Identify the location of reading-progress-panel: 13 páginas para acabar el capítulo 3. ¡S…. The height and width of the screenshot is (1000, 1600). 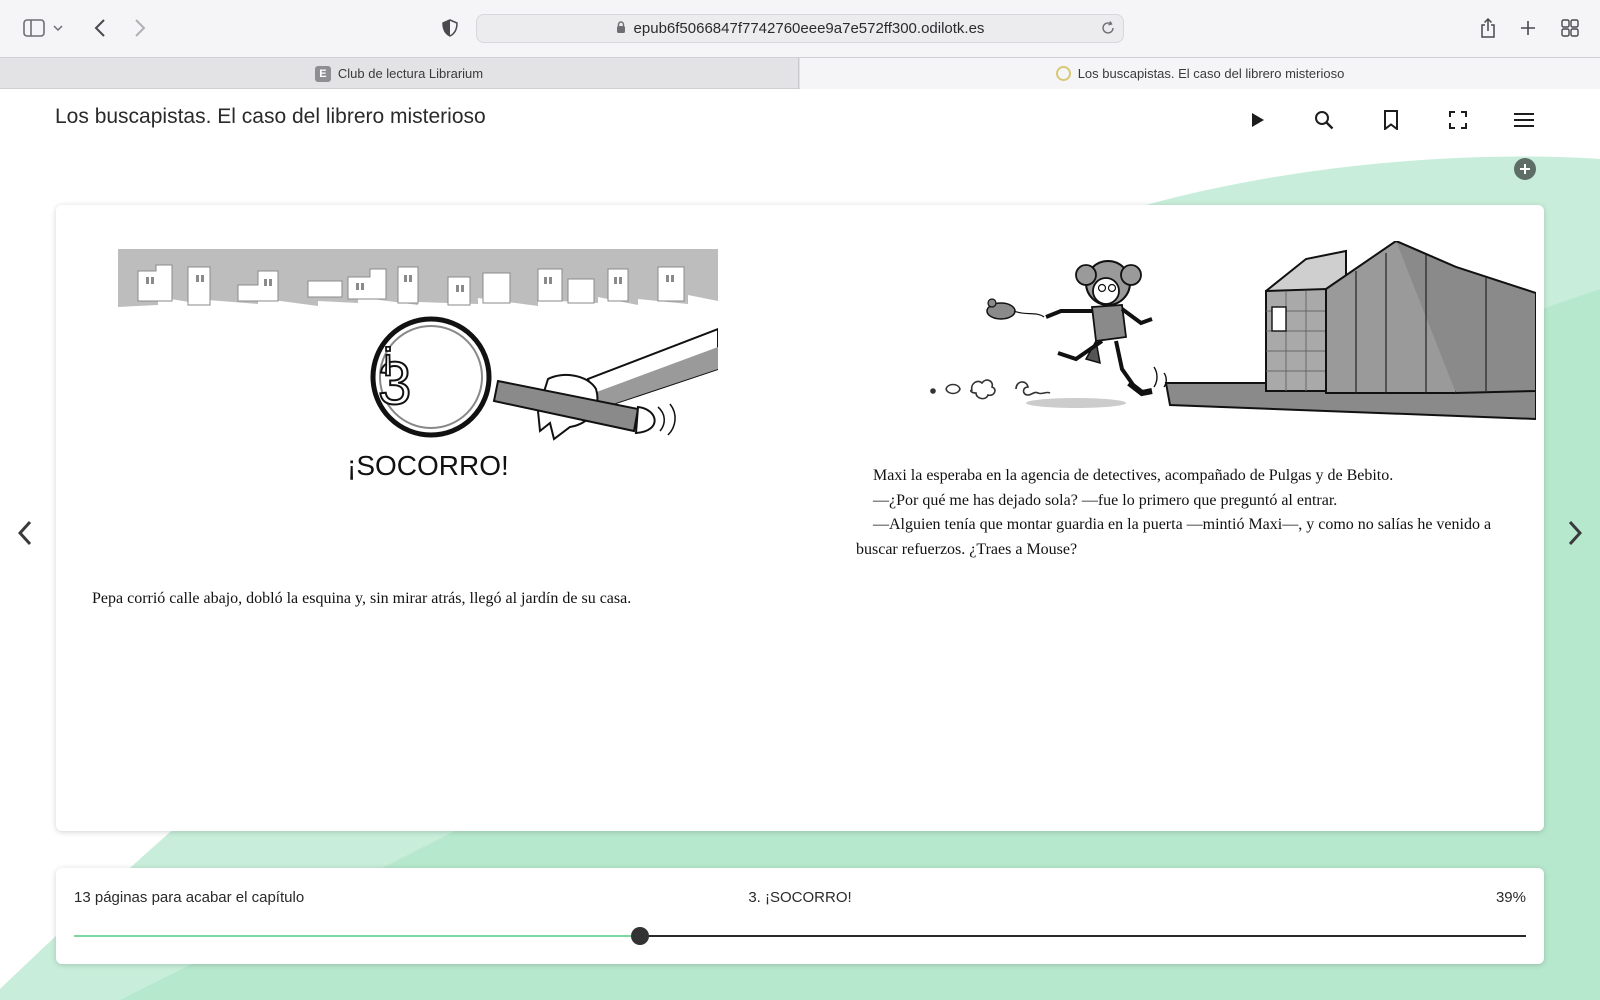
(800, 916).